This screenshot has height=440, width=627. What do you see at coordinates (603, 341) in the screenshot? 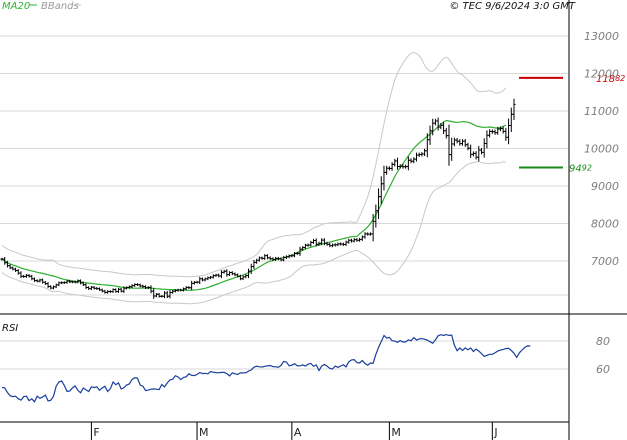
I see `rsi-tick-label: 80` at bounding box center [603, 341].